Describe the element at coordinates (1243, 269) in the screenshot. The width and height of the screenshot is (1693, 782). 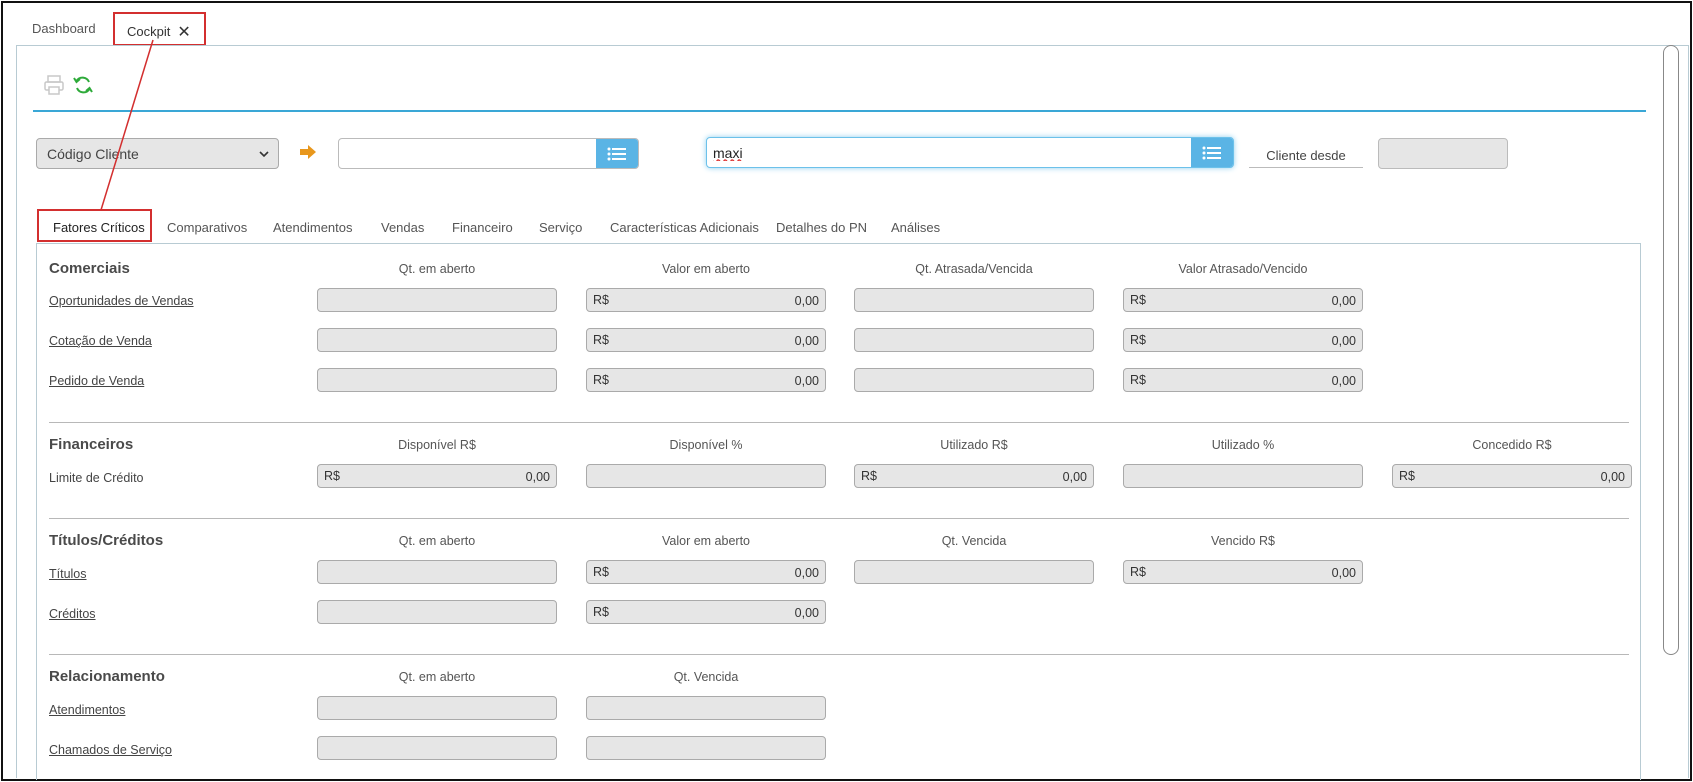
I see `col-head: Valor Atrasado/Vencido` at that location.